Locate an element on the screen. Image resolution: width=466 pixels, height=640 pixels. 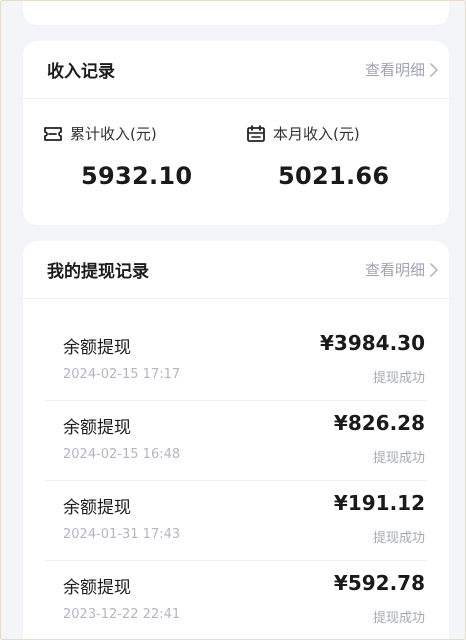
total-income-stat: 累计收入(元) 5932.10 is located at coordinates (144, 144).